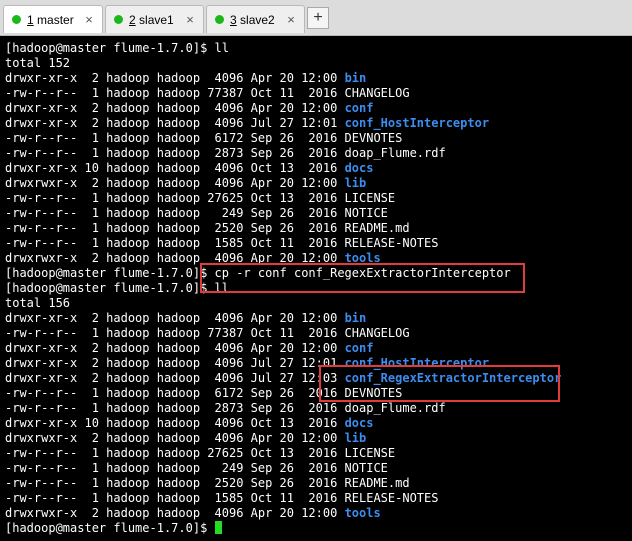 This screenshot has width=632, height=541. What do you see at coordinates (283, 528) in the screenshot?
I see `terminal-line: [hadoop@master flume-1.7.0]$` at bounding box center [283, 528].